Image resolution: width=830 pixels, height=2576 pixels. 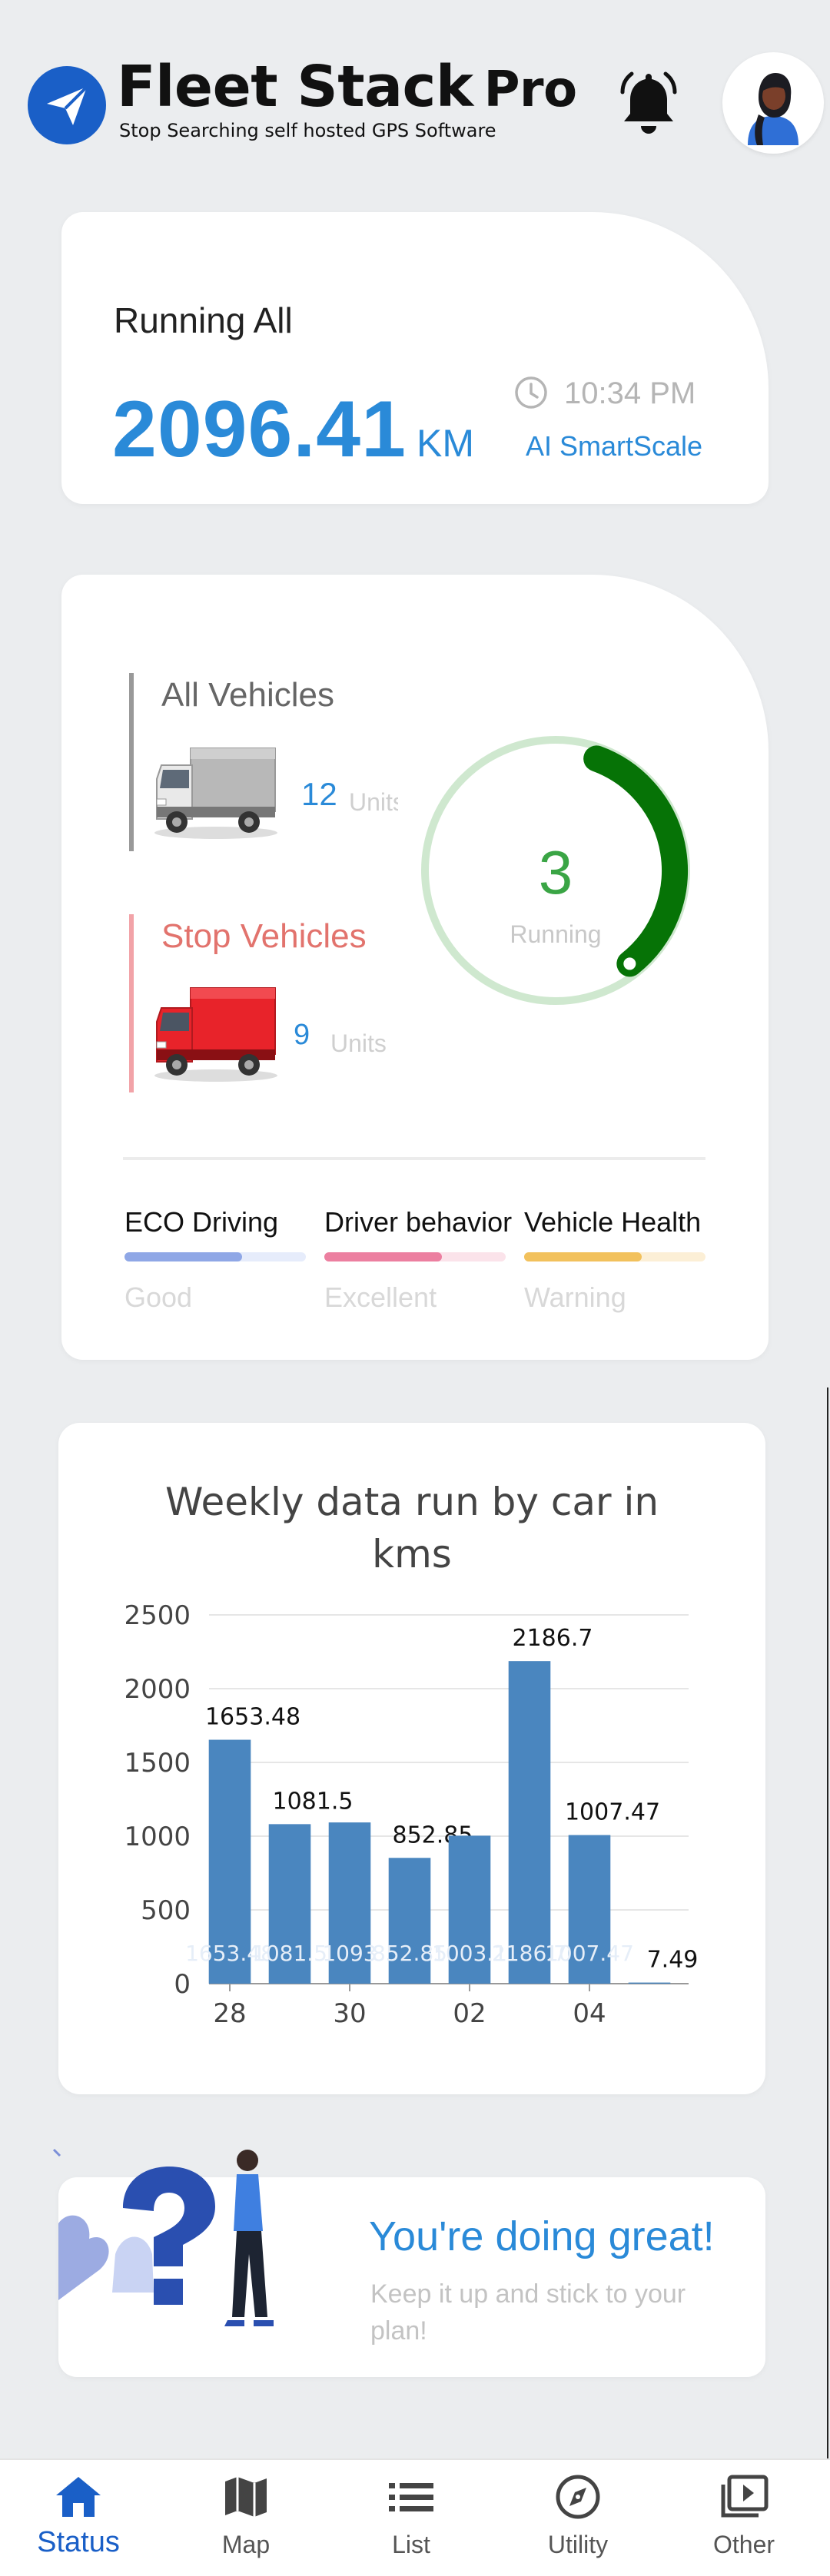 What do you see at coordinates (203, 320) in the screenshot?
I see `running-all-title: Running All` at bounding box center [203, 320].